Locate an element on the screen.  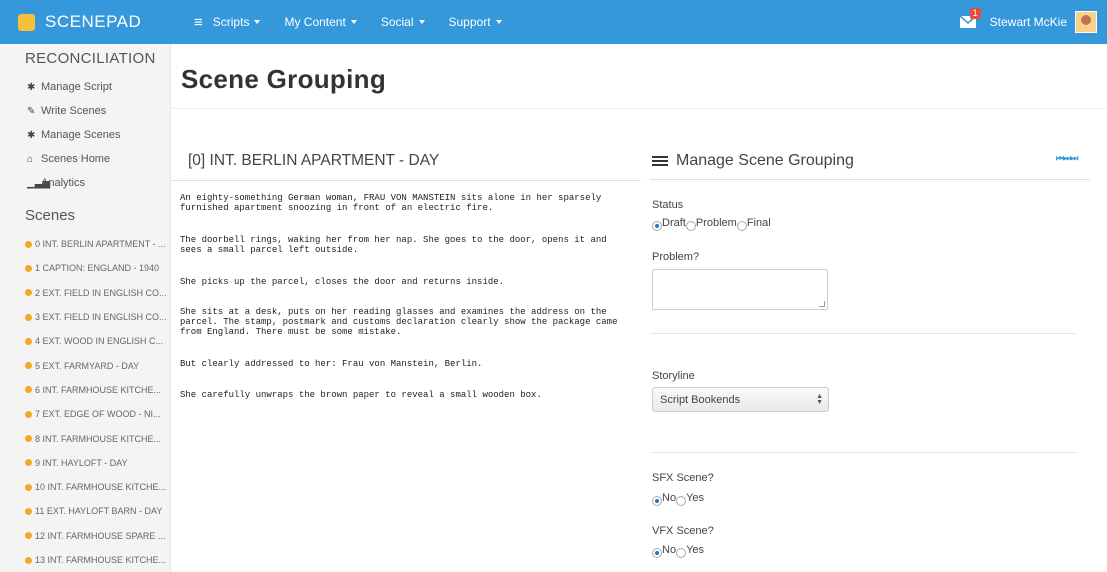
status-label: Status is located at coordinates (668, 205).